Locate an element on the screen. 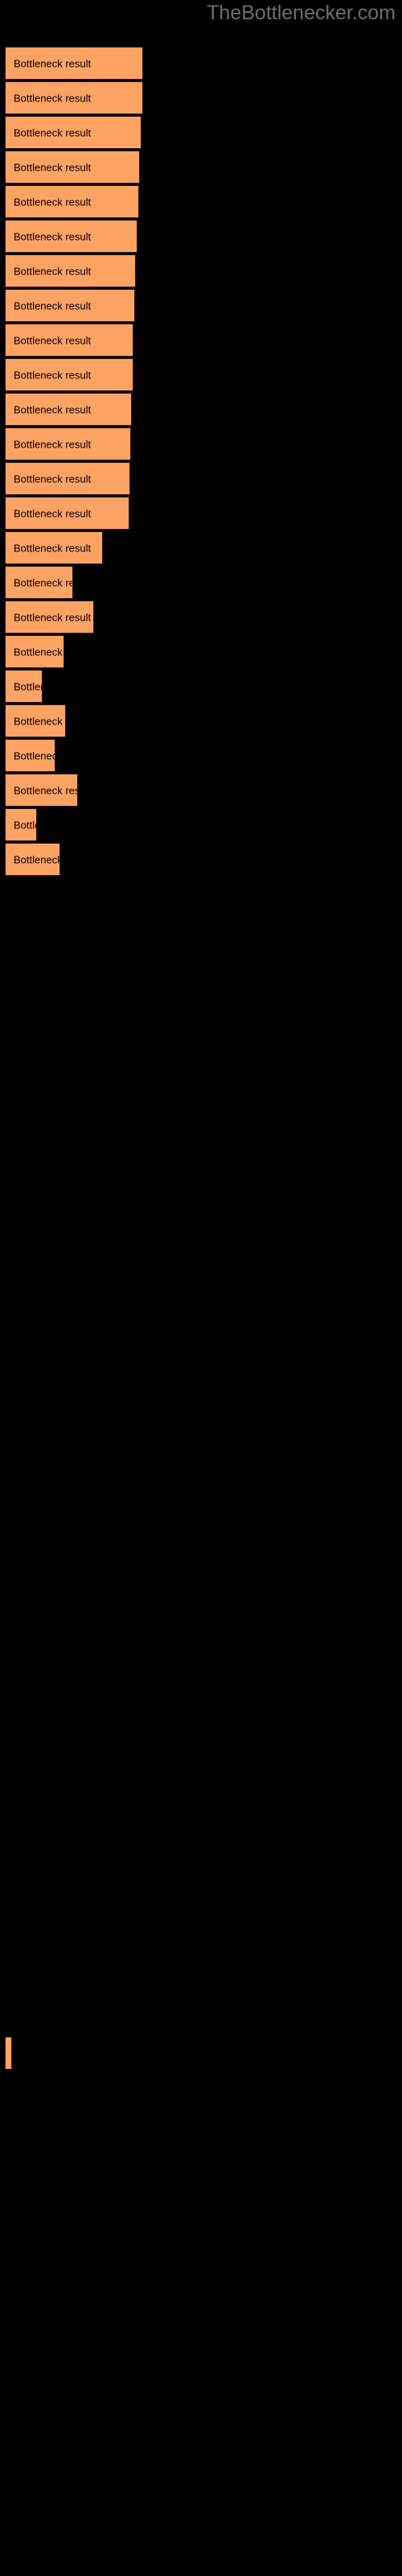 This screenshot has width=402, height=2576. bar-18: Bottleneck result is located at coordinates (34, 651).